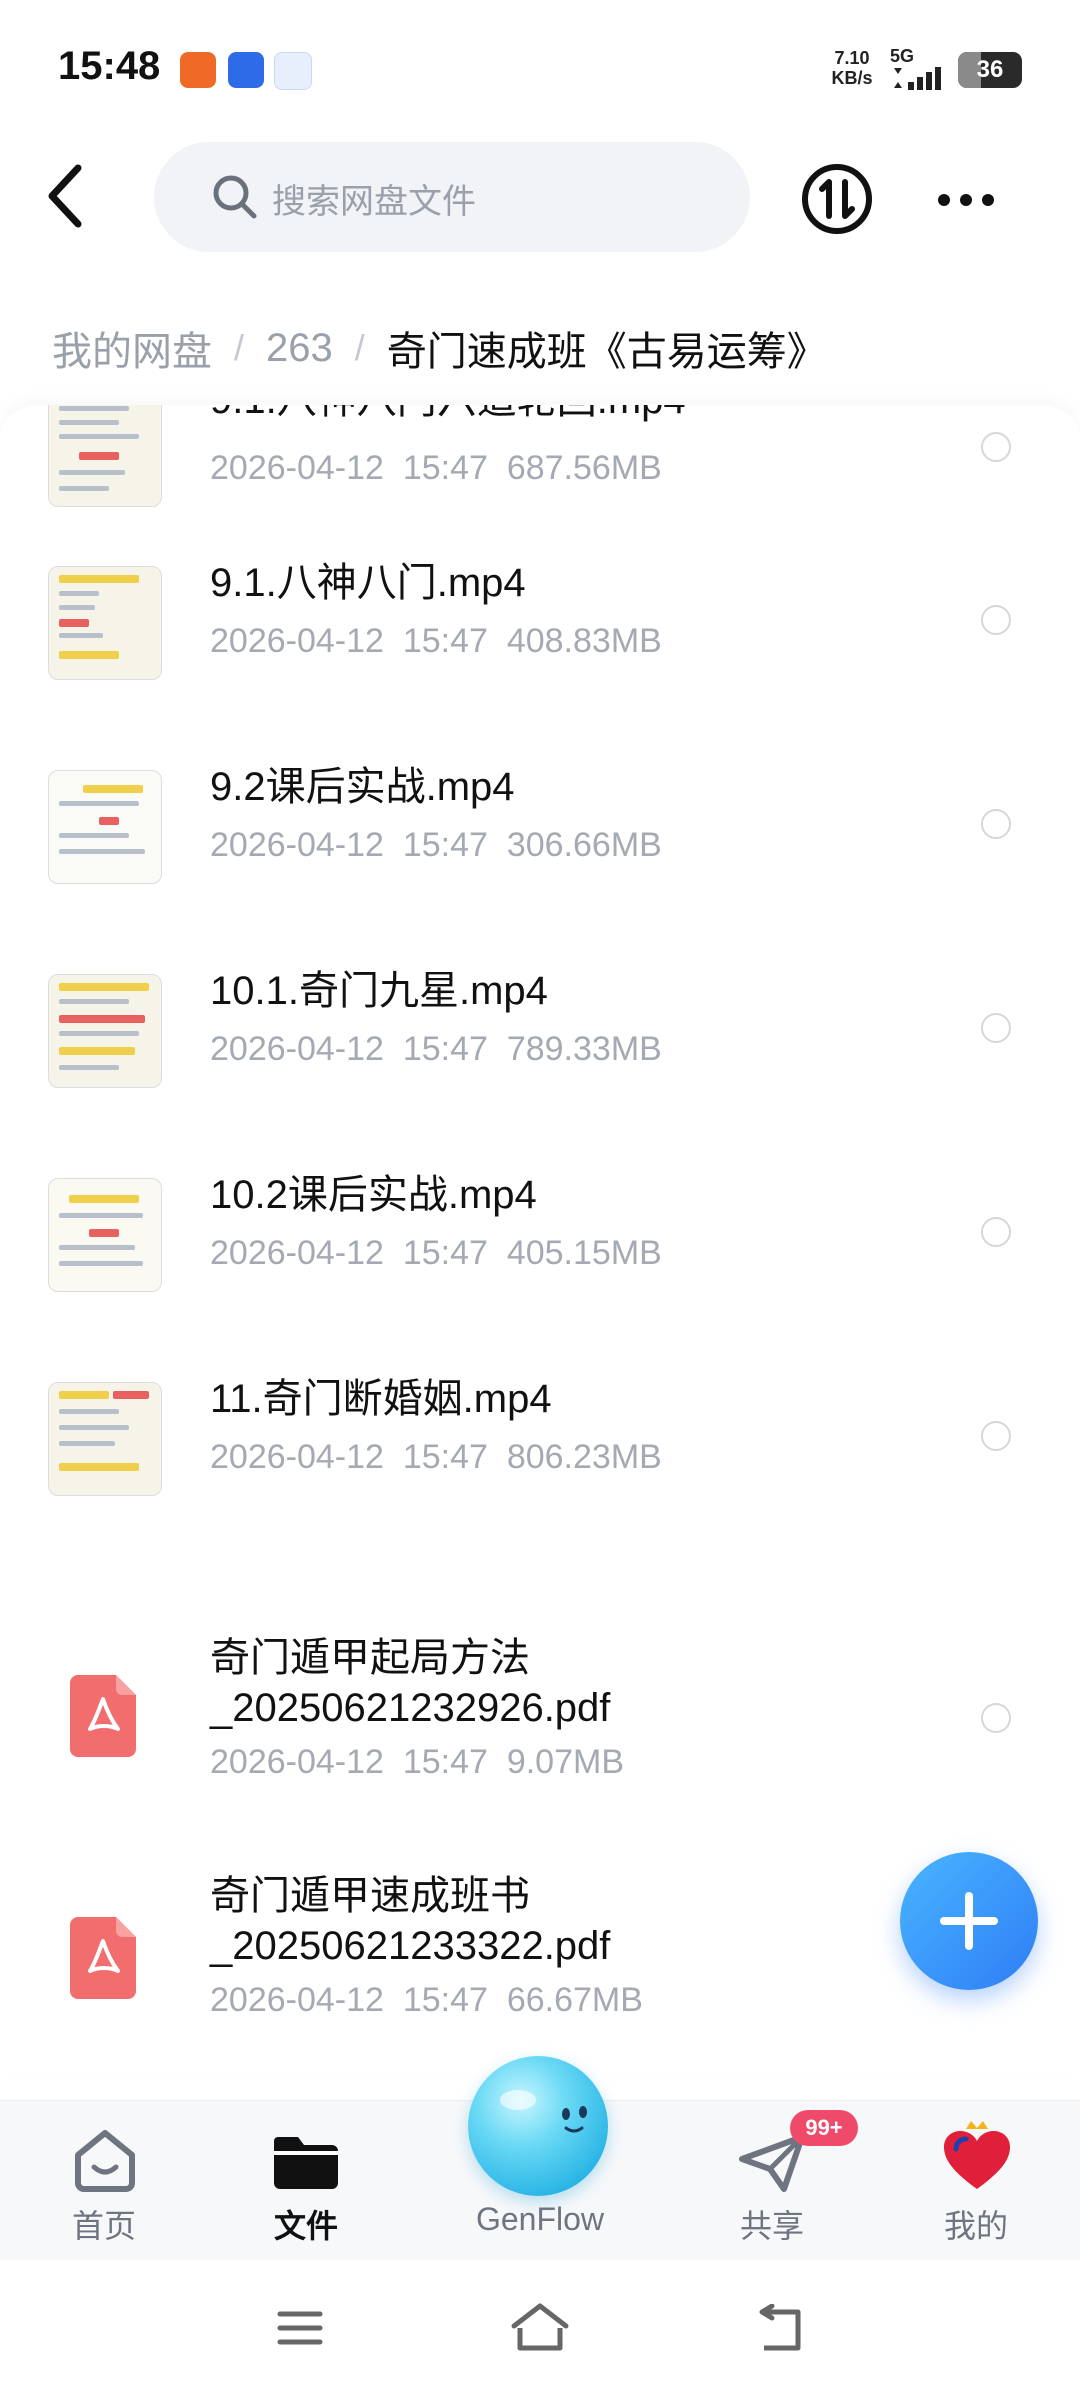 The height and width of the screenshot is (2400, 1080). I want to click on network-speed: 7.10 KB/s, so click(852, 68).